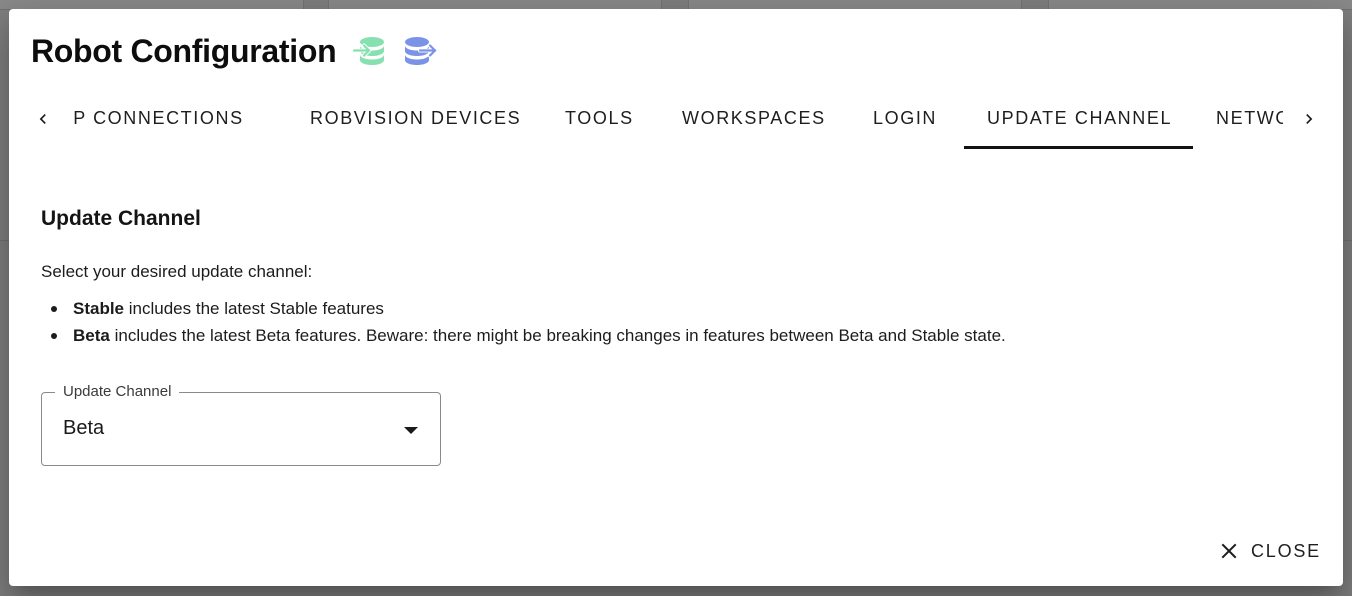 The image size is (1352, 596). What do you see at coordinates (121, 218) in the screenshot?
I see `section-title: Update Channel` at bounding box center [121, 218].